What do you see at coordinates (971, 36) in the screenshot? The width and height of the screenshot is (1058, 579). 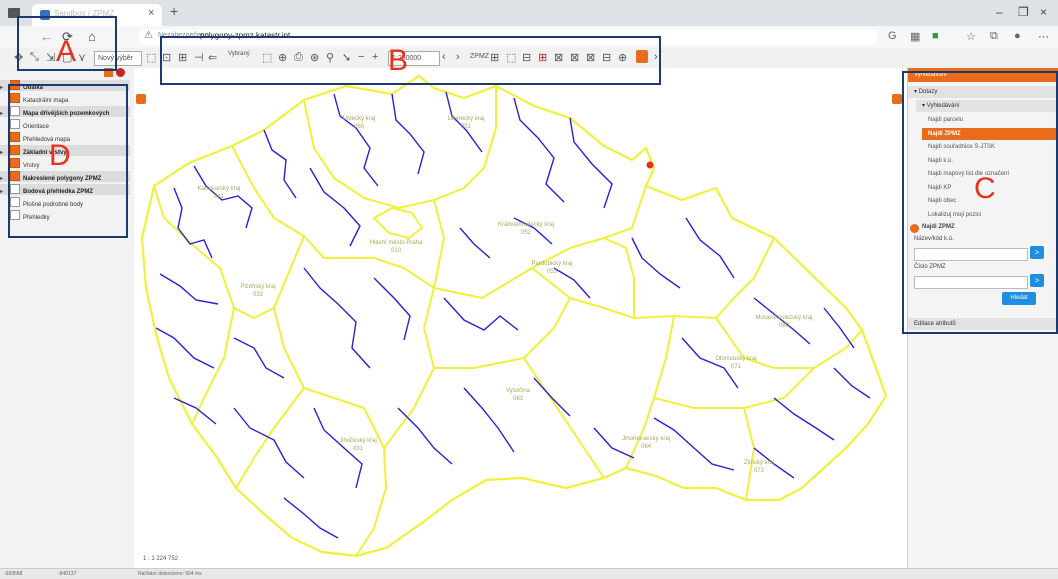 I see `favorites-star-icon: ☆` at bounding box center [971, 36].